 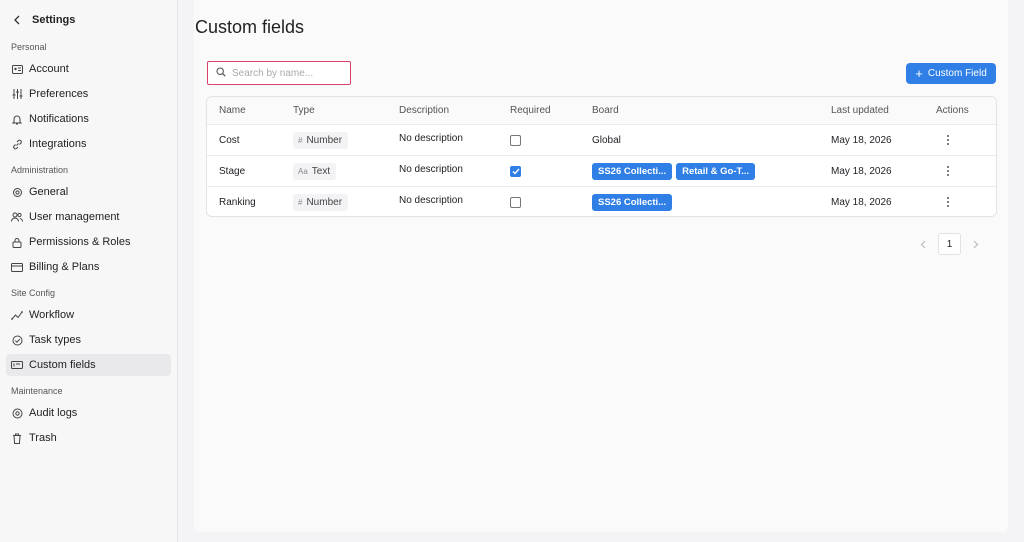 What do you see at coordinates (88, 144) in the screenshot?
I see `sidebar-item-integrations: Integrations` at bounding box center [88, 144].